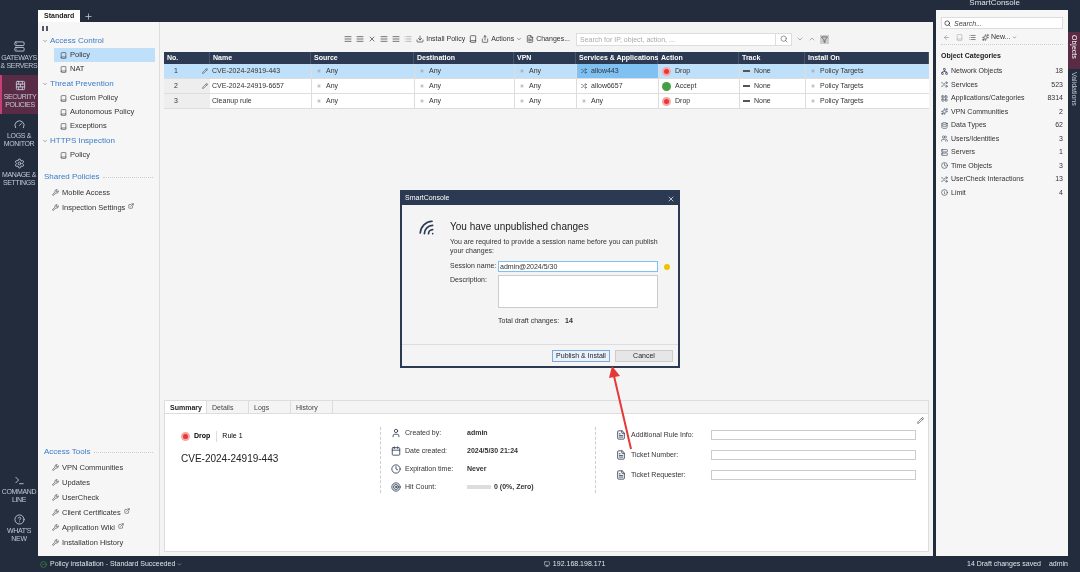 Image resolution: width=1080 pixels, height=572 pixels. Describe the element at coordinates (578, 291) in the screenshot. I see `description-field` at that location.